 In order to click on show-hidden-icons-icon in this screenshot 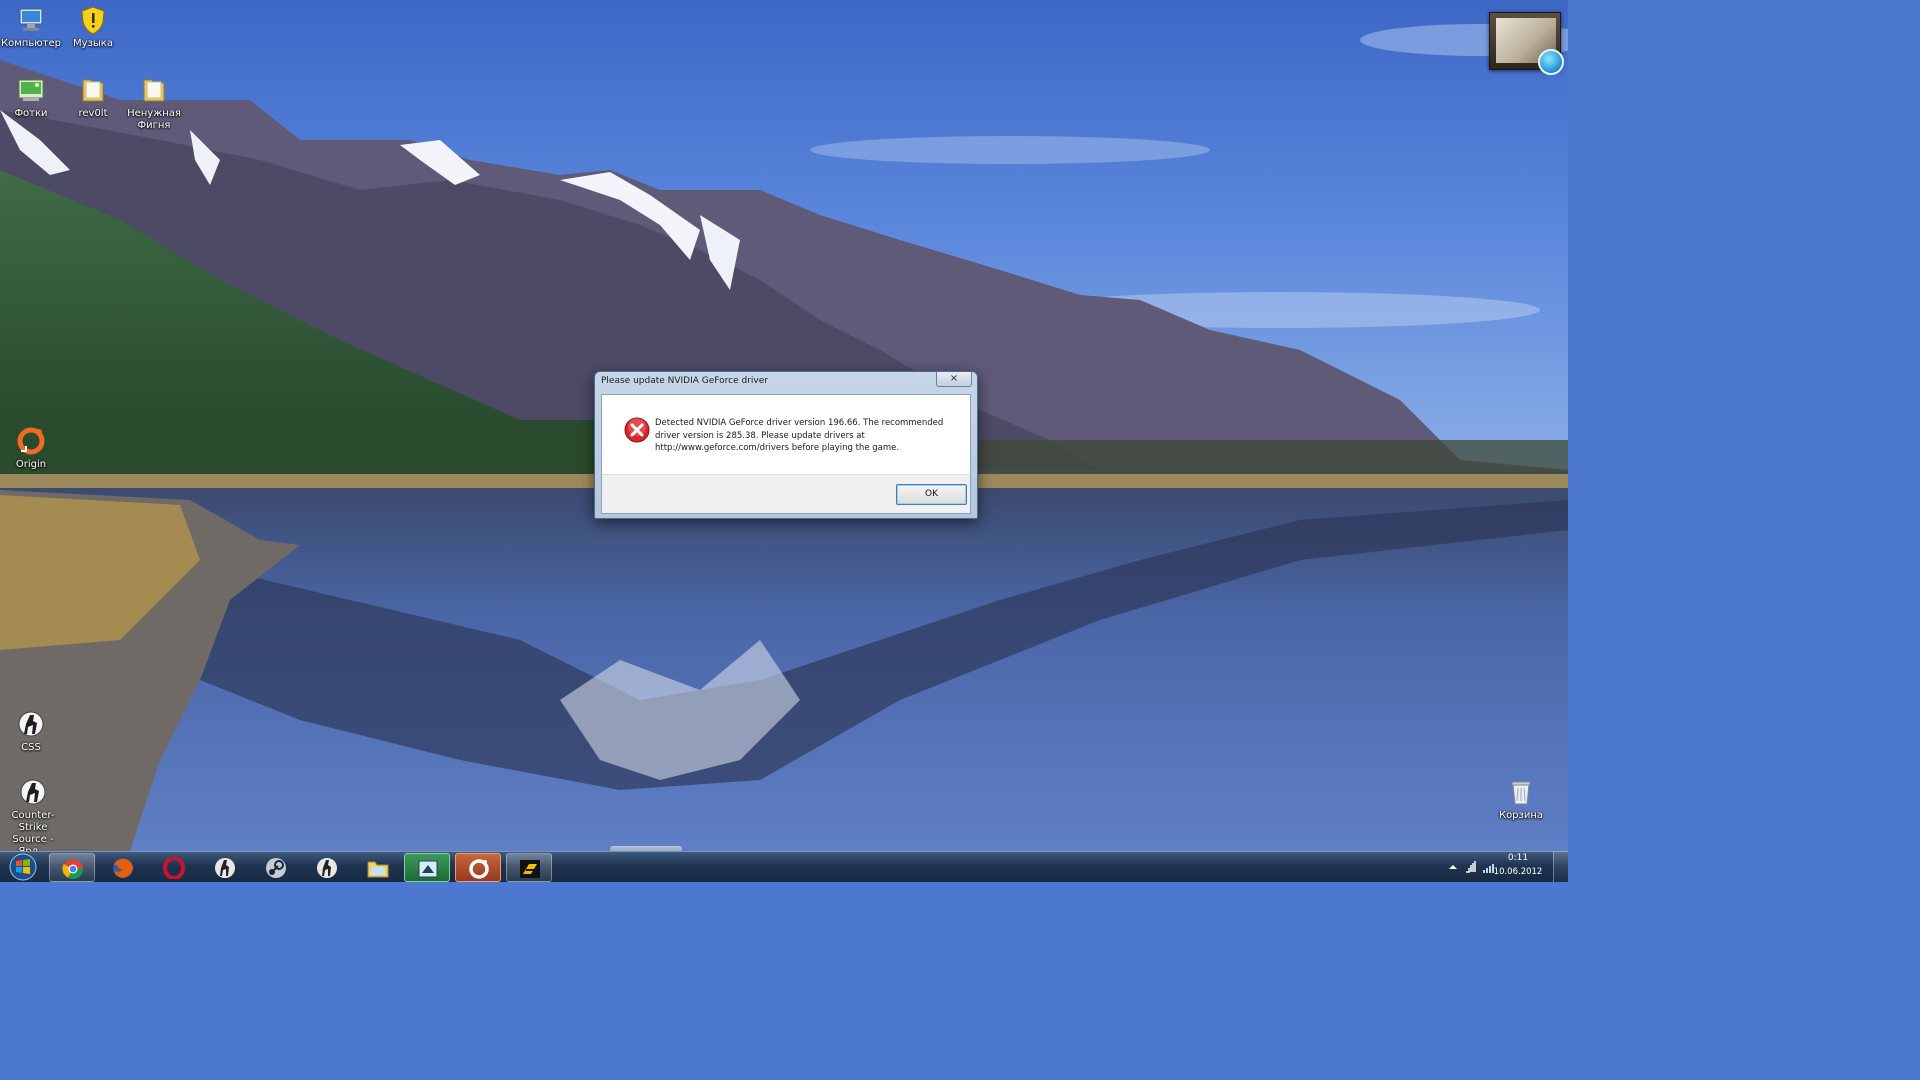, I will do `click(1453, 867)`.